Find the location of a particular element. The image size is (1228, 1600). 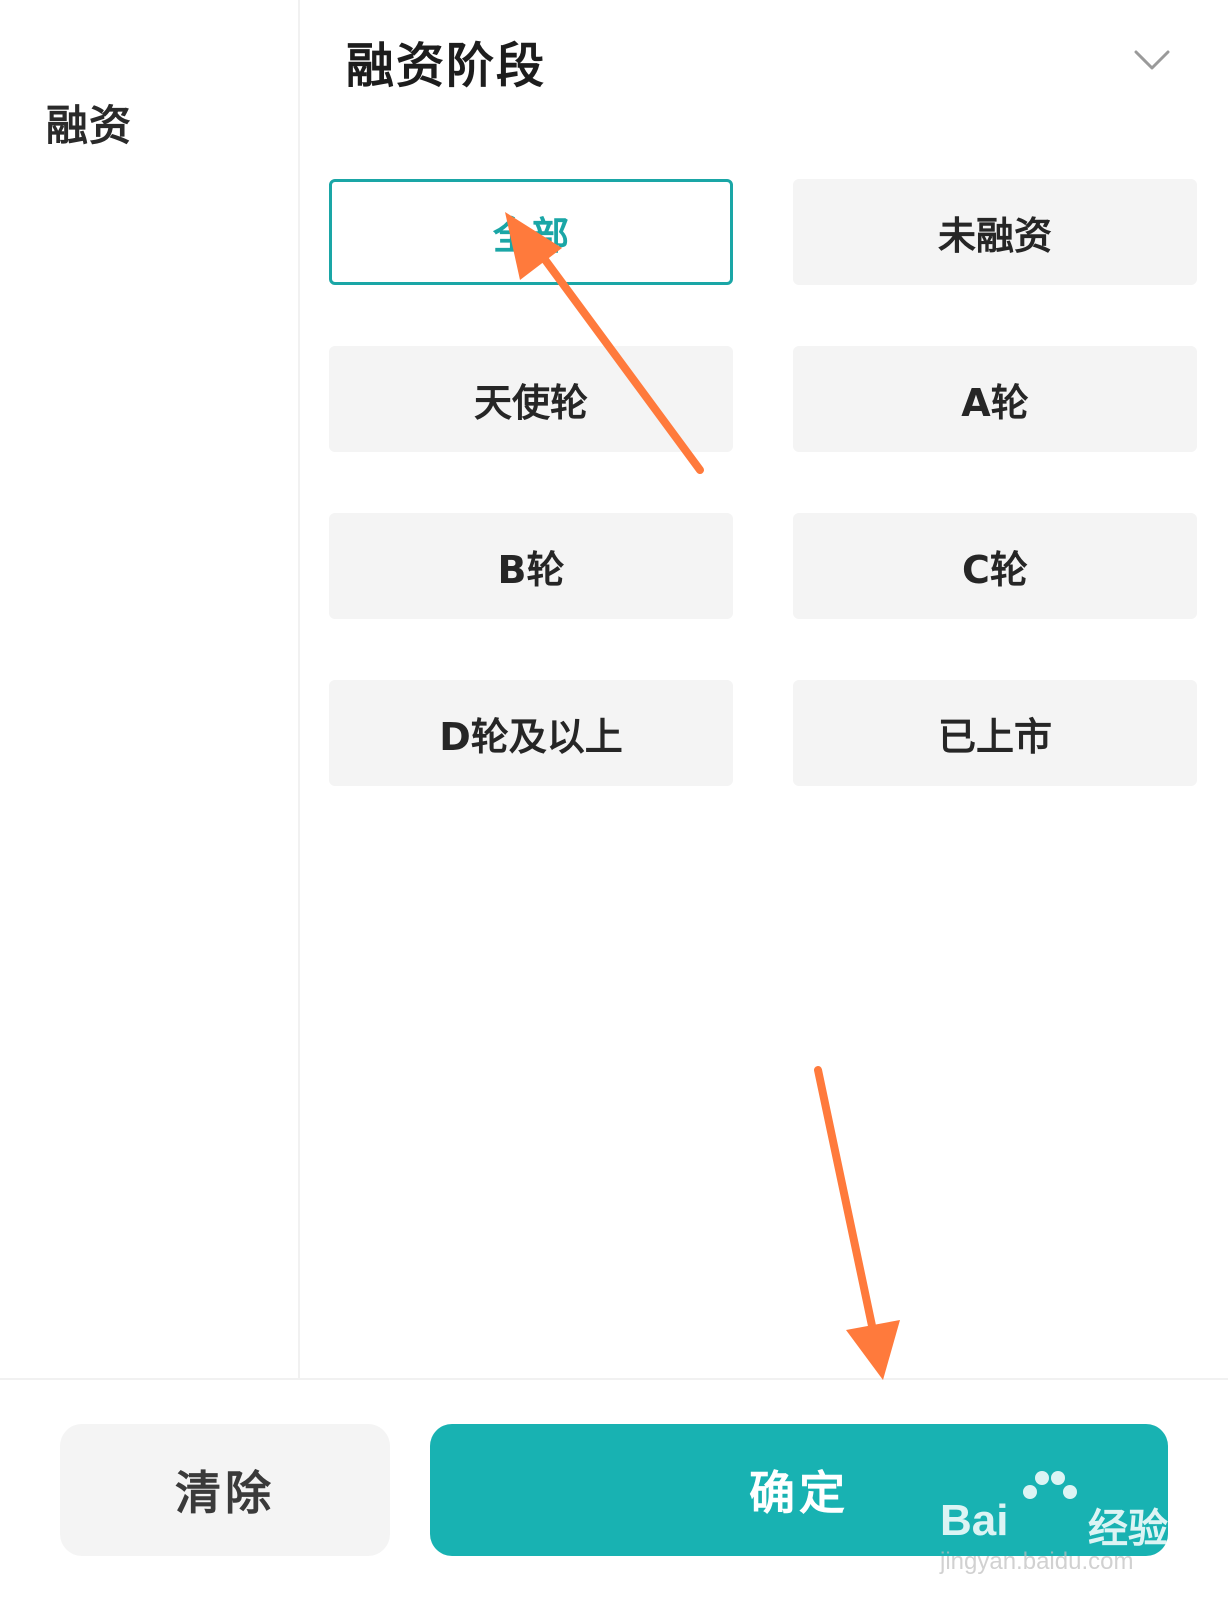

option-all: 全部 is located at coordinates (531, 232).